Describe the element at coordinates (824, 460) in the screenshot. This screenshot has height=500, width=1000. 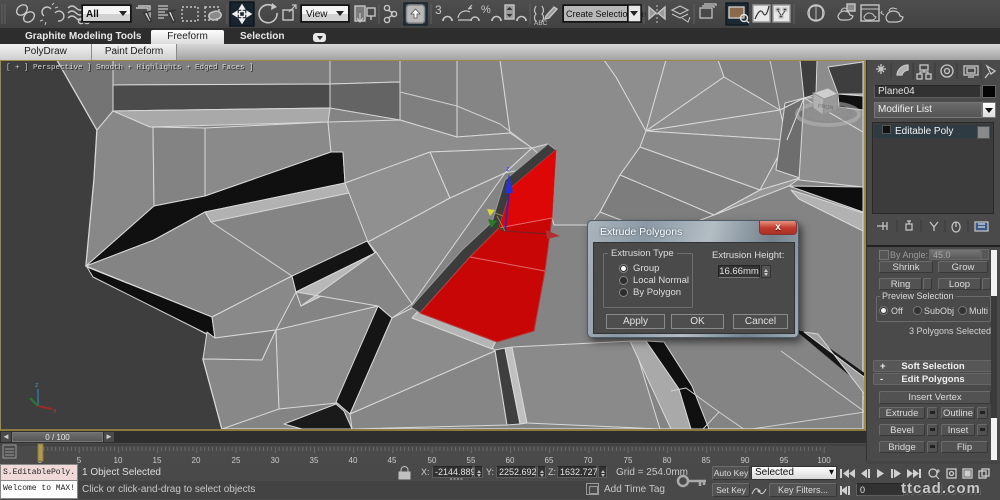
I see `svg-text: 100` at that location.